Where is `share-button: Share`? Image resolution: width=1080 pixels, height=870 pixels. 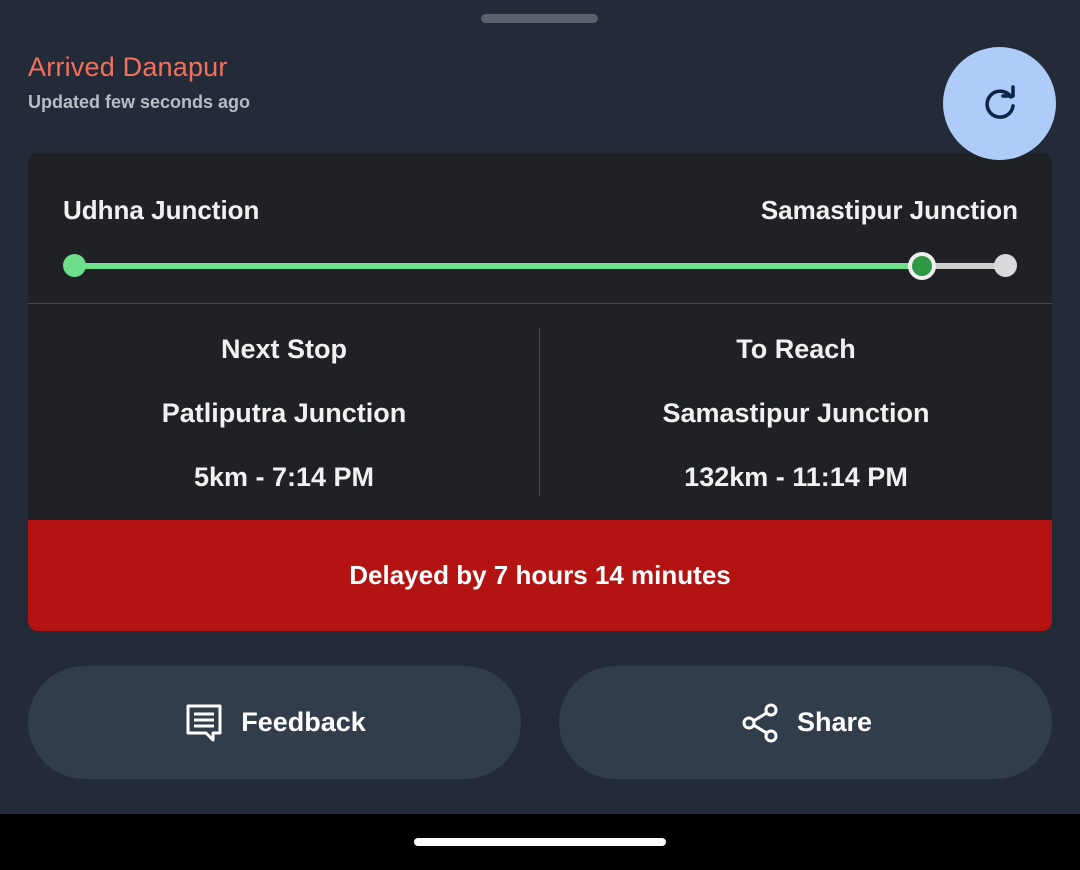
share-button: Share is located at coordinates (805, 722).